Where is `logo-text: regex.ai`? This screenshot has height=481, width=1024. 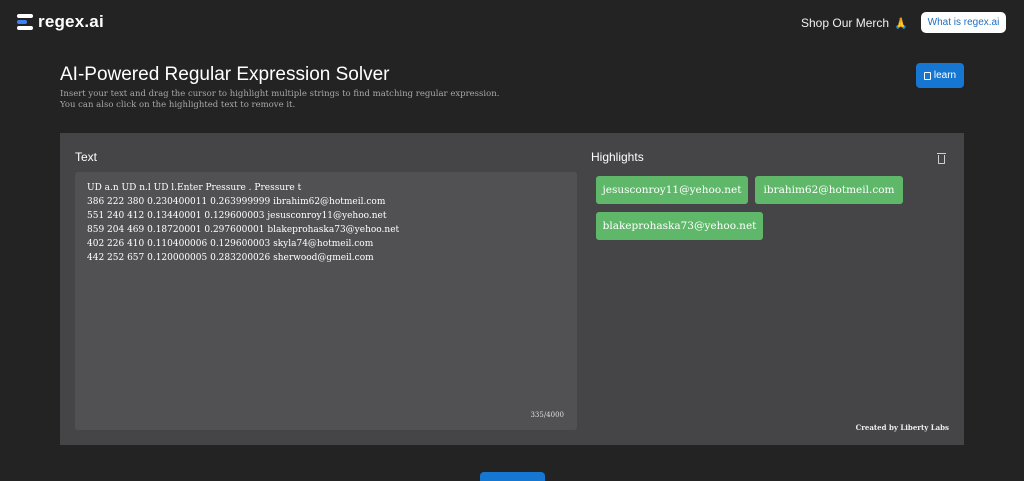
logo-text: regex.ai is located at coordinates (71, 21).